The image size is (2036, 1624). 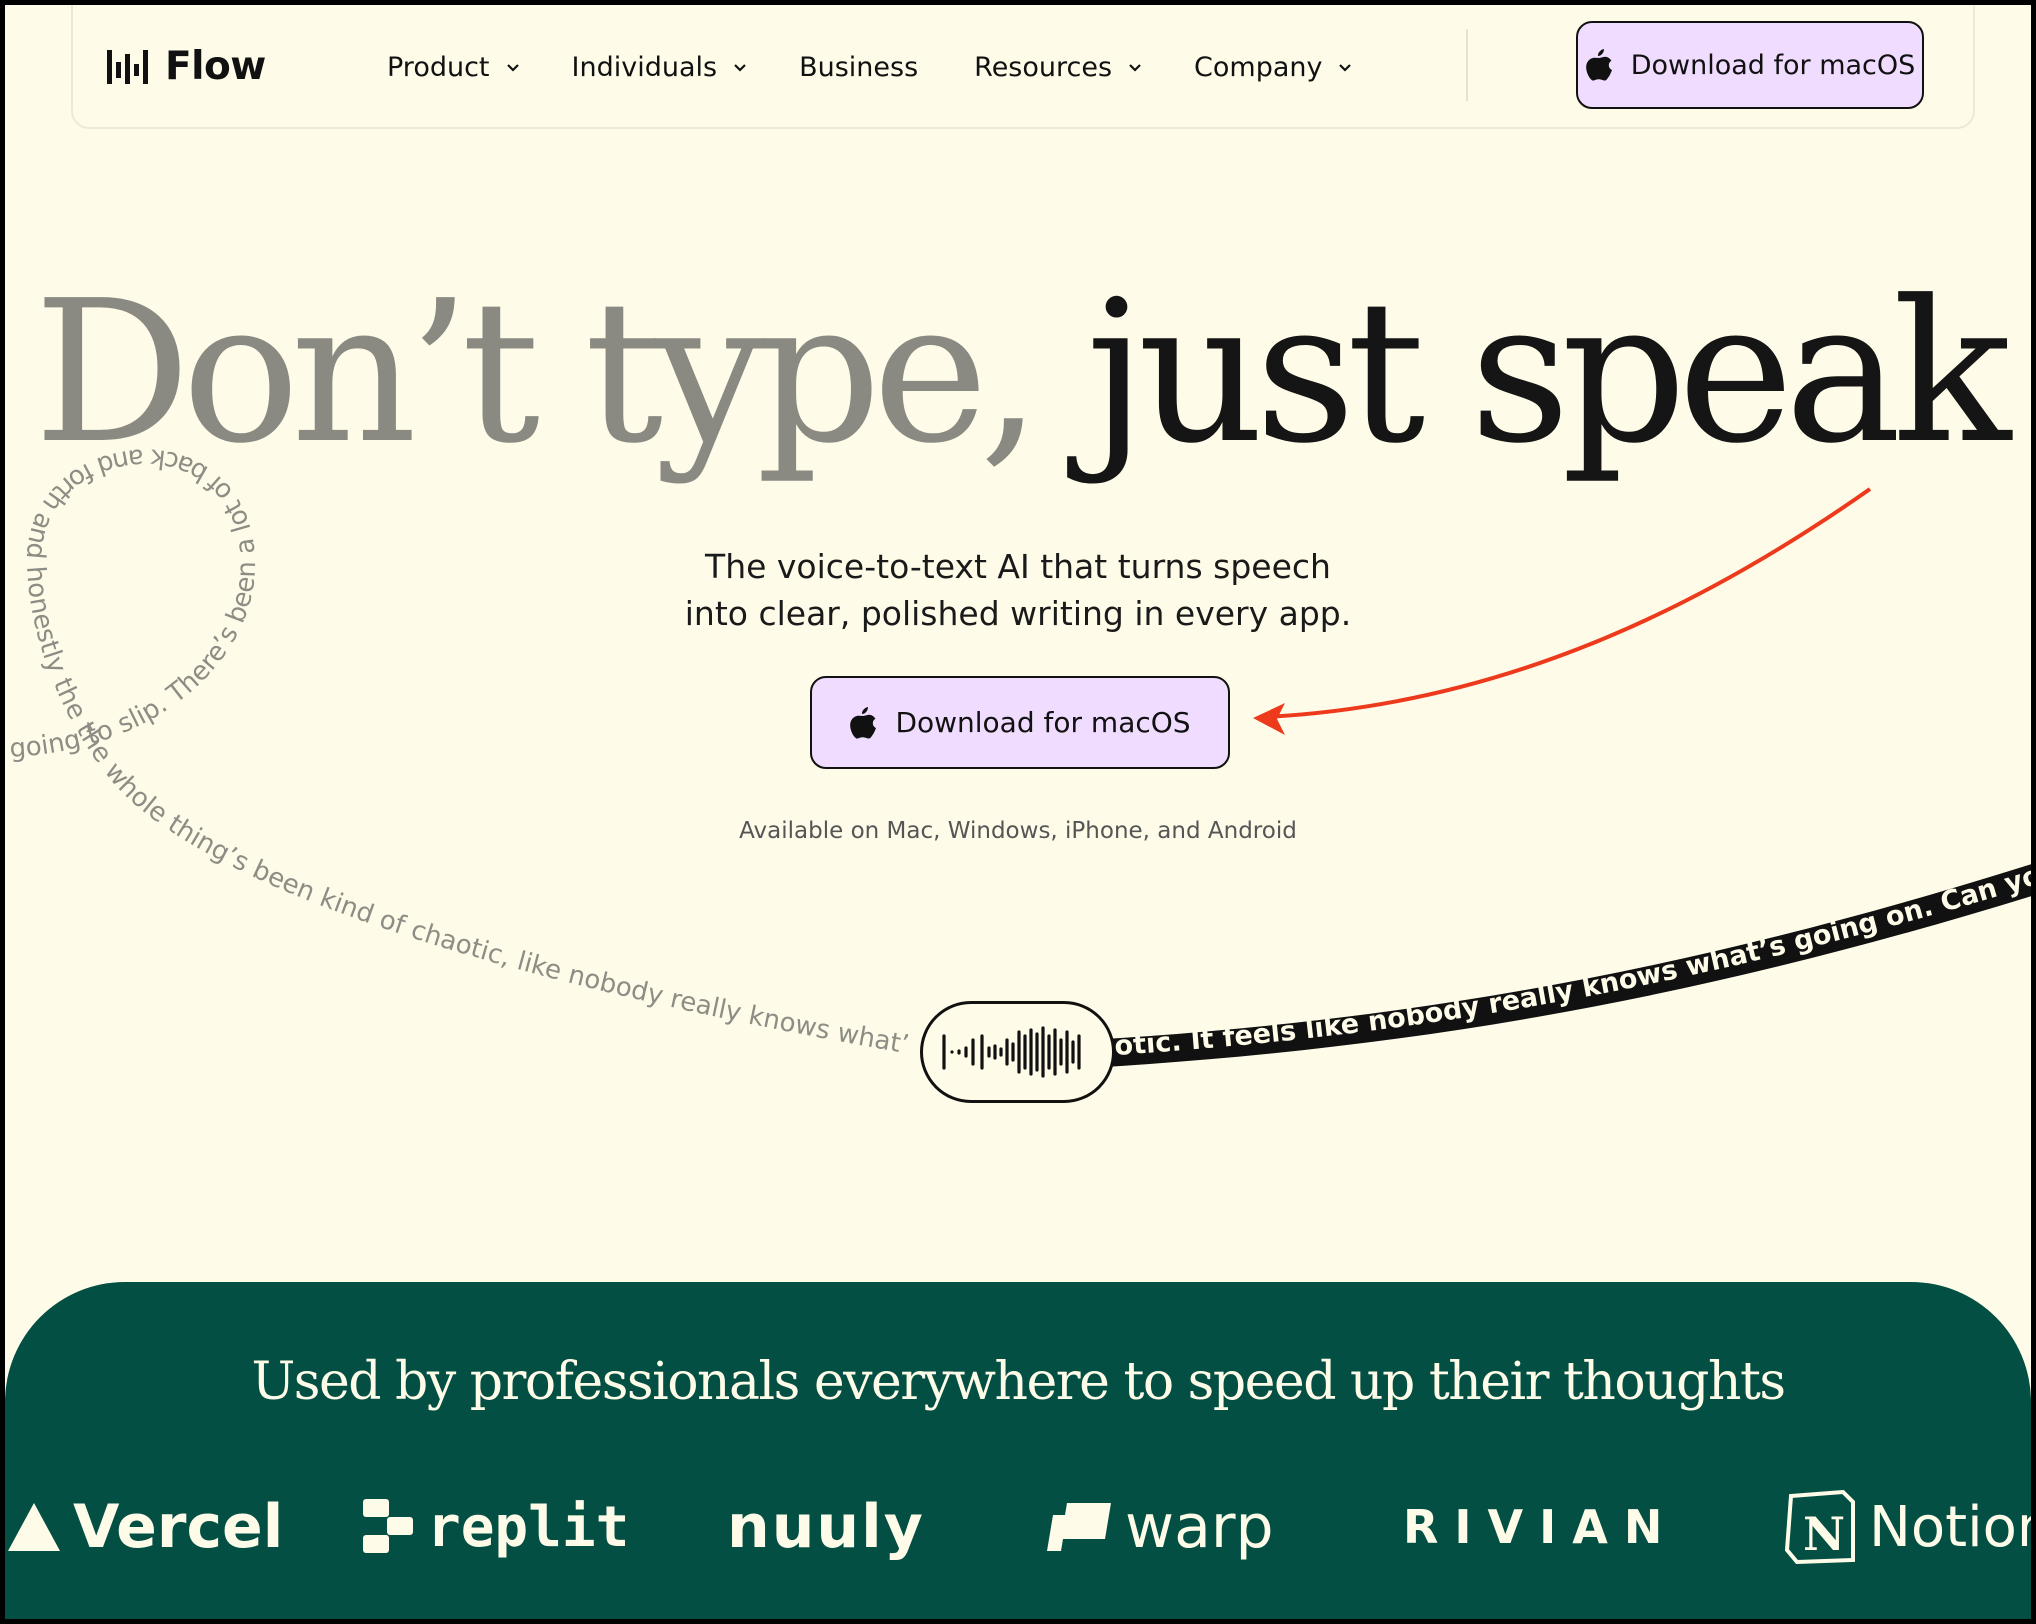 What do you see at coordinates (858, 67) in the screenshot?
I see `nav-item-business: Business` at bounding box center [858, 67].